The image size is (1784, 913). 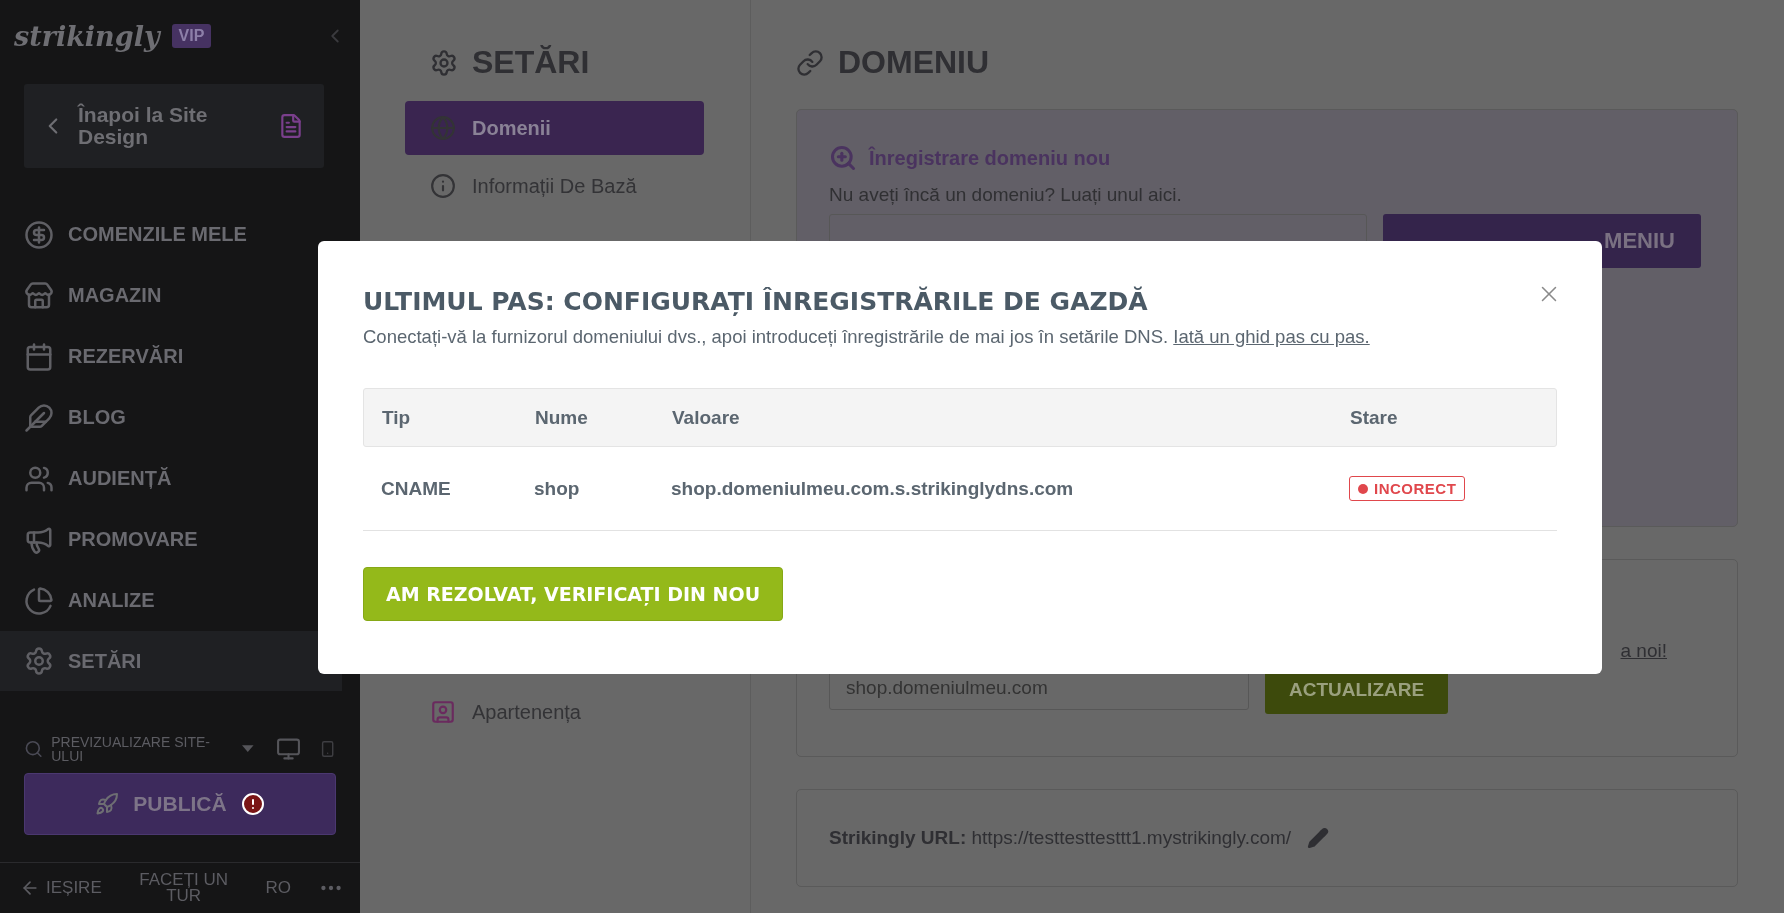 What do you see at coordinates (443, 712) in the screenshot?
I see `person-icon` at bounding box center [443, 712].